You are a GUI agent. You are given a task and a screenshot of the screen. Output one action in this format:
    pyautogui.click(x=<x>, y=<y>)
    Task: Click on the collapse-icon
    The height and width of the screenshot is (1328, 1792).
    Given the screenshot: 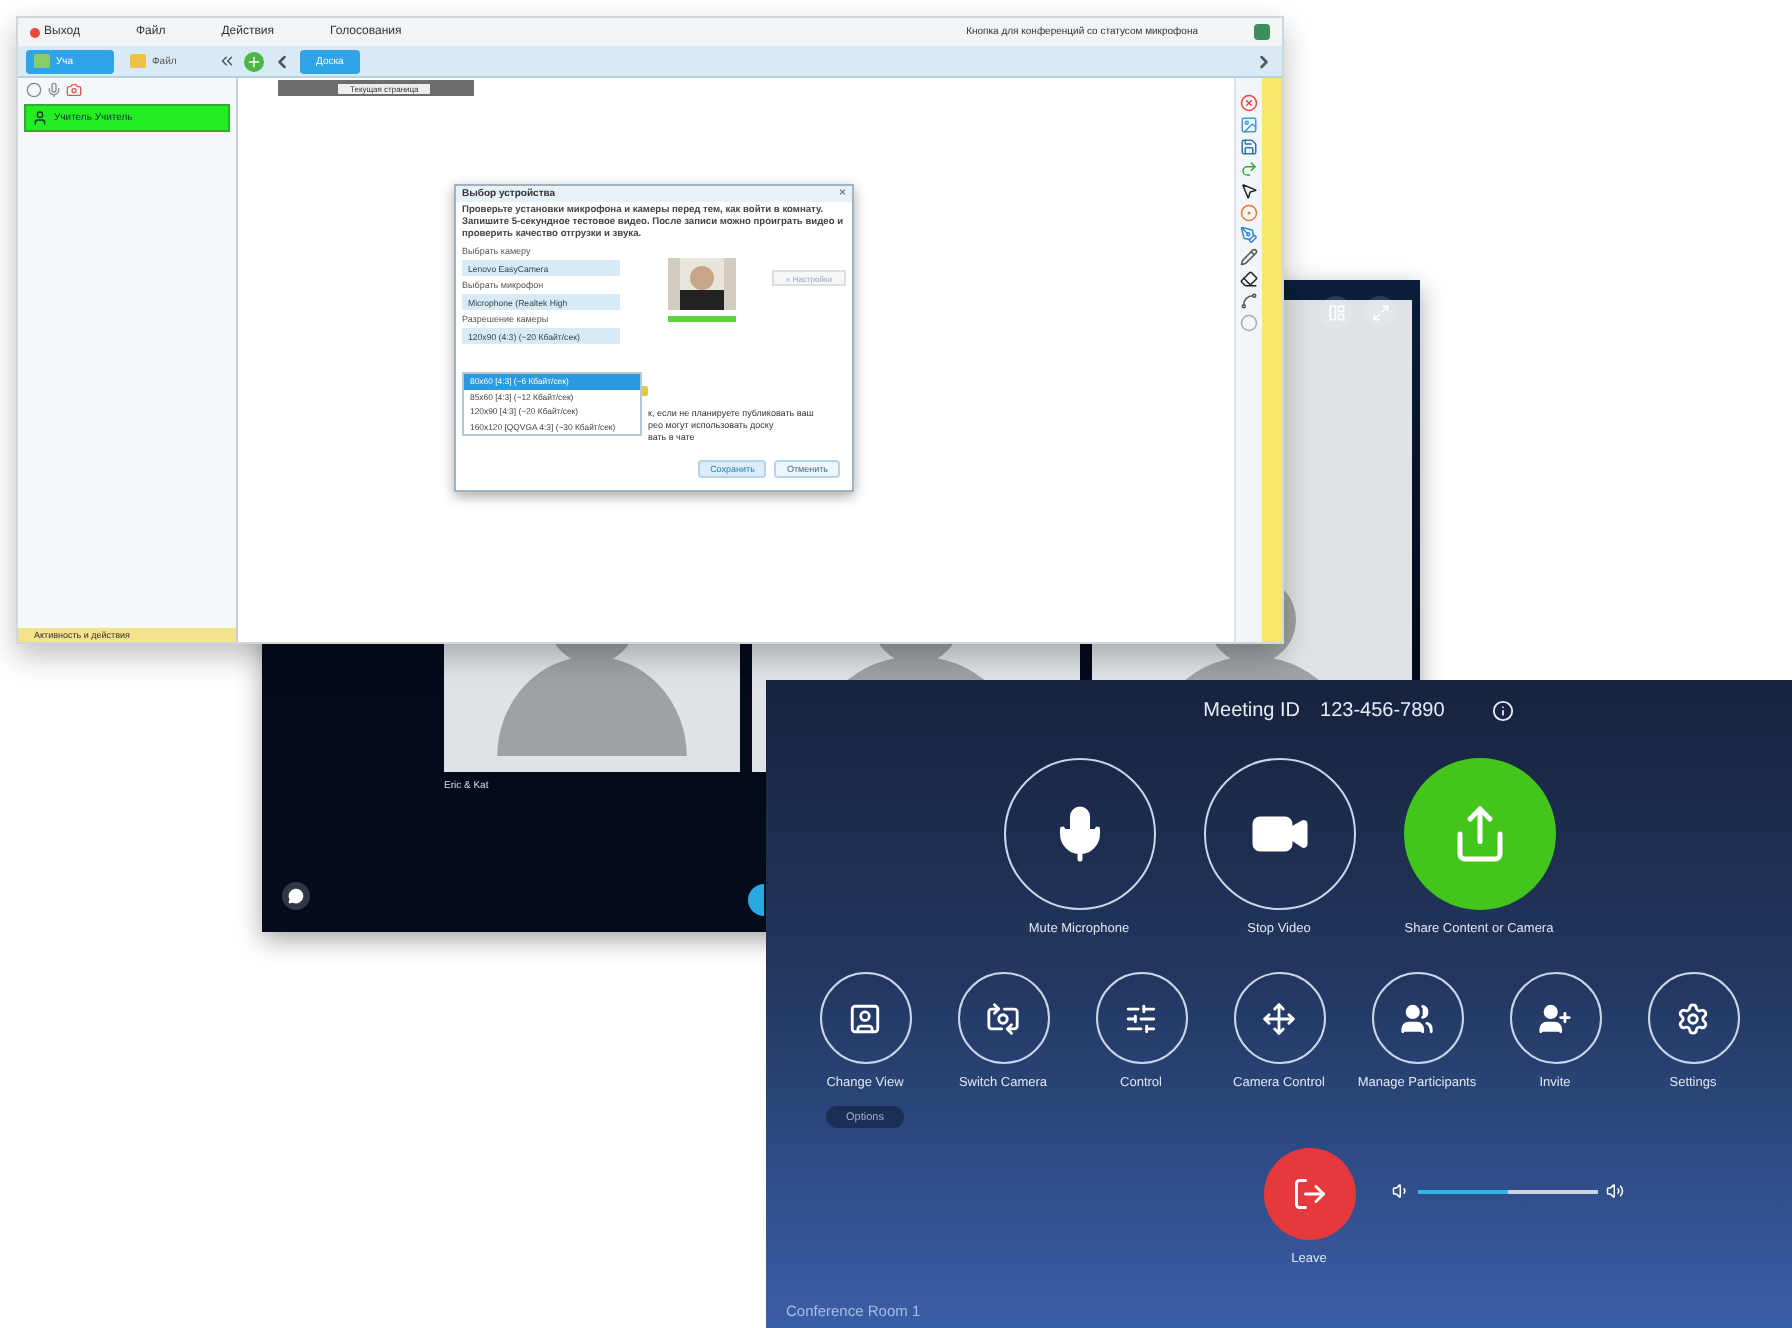 What is the action you would take?
    pyautogui.click(x=227, y=61)
    